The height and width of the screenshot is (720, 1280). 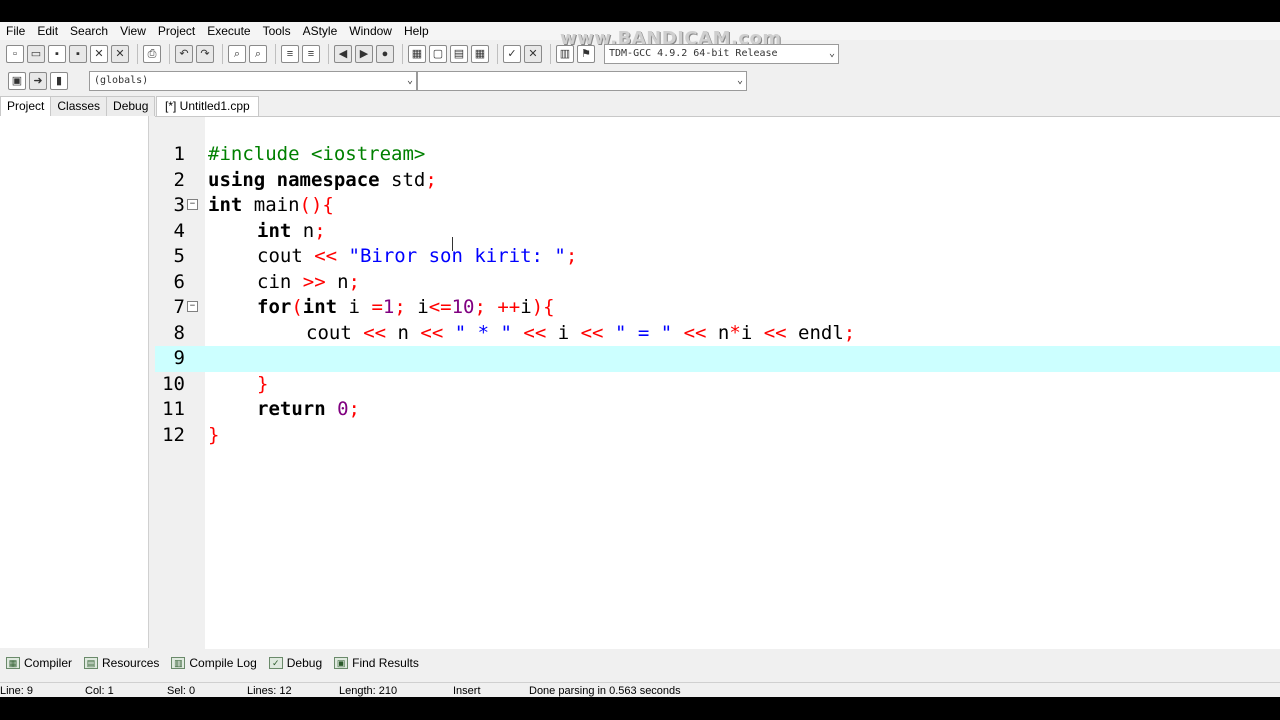 I want to click on check-icon: ✓, so click(x=275, y=663).